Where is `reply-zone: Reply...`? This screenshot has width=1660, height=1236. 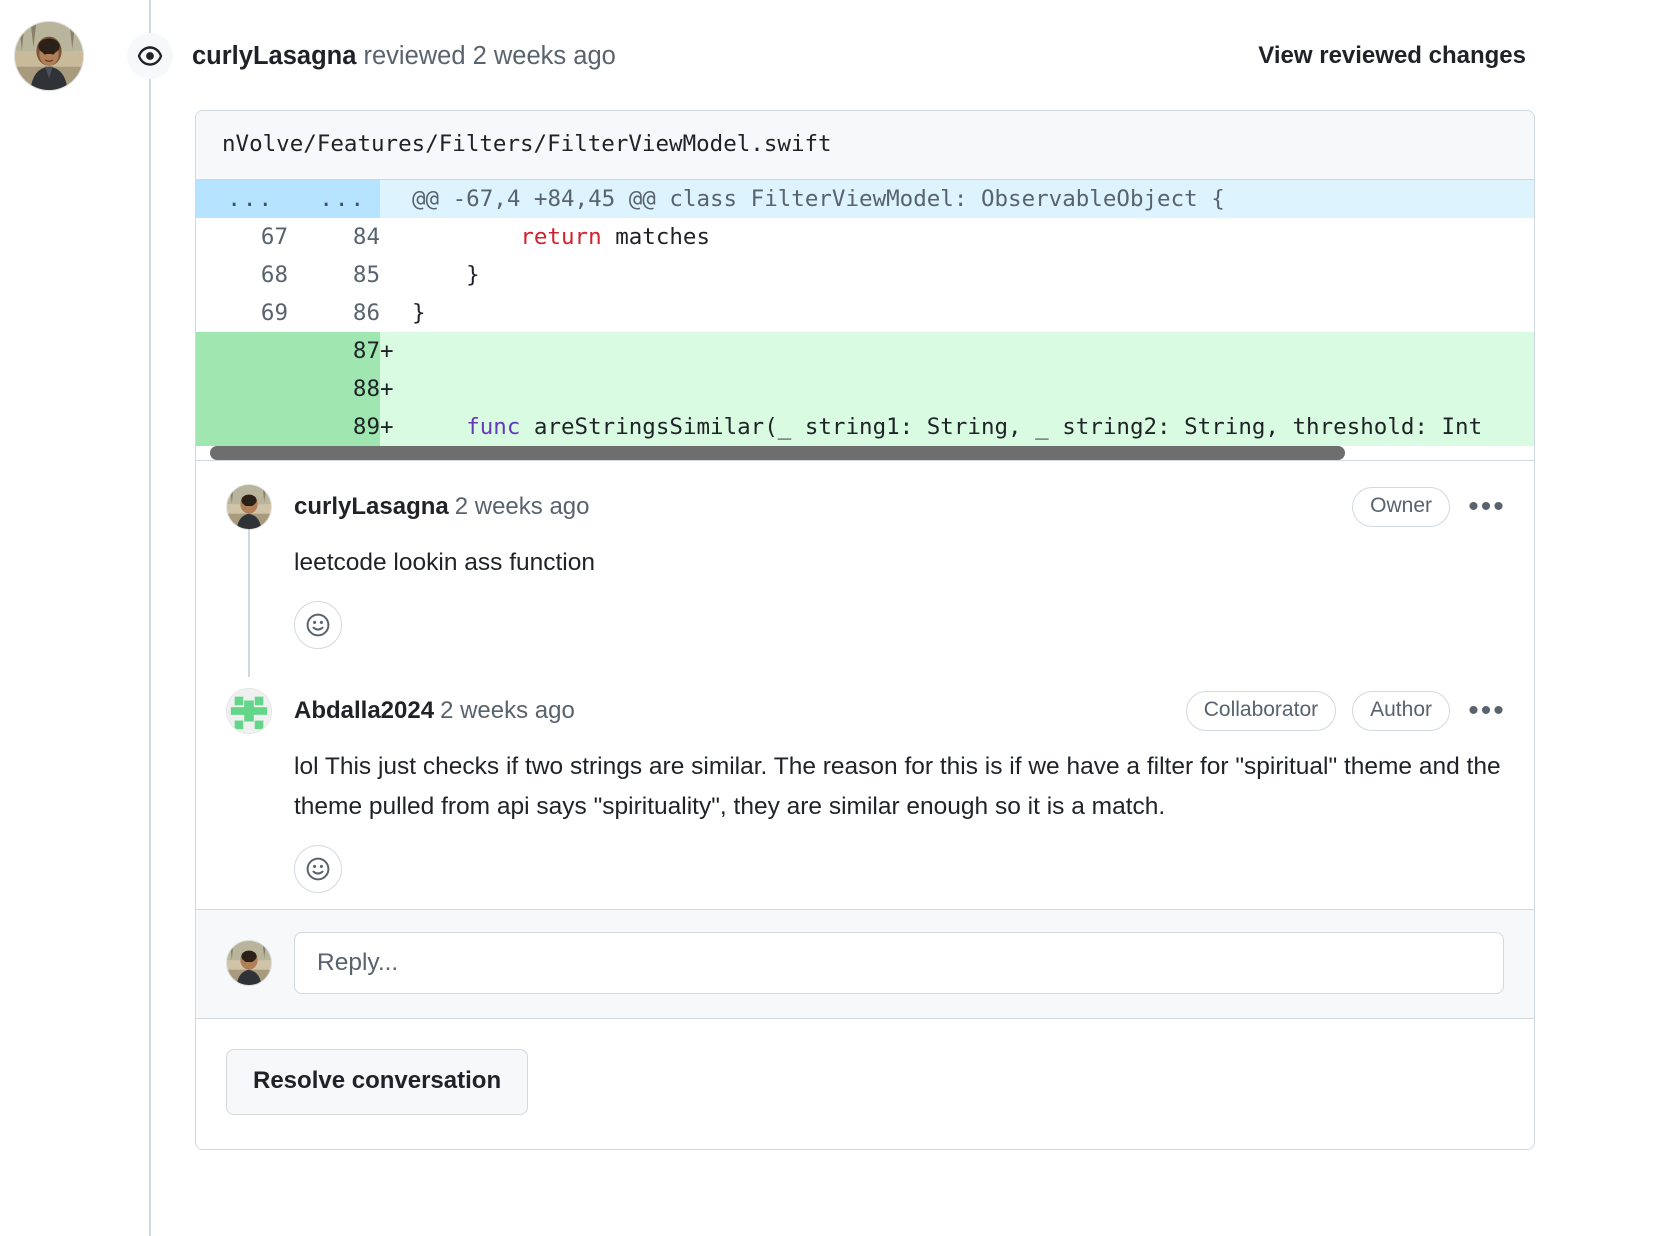
reply-zone: Reply... is located at coordinates (865, 963).